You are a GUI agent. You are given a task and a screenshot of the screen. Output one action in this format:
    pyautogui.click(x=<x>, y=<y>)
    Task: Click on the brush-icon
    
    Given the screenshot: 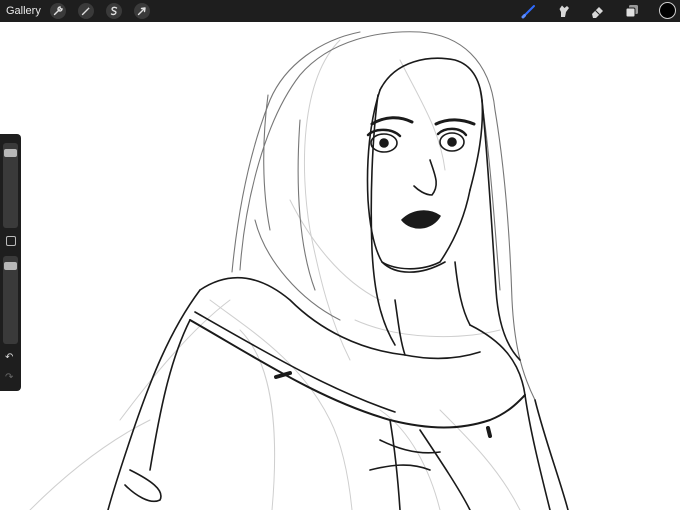 What is the action you would take?
    pyautogui.click(x=529, y=11)
    